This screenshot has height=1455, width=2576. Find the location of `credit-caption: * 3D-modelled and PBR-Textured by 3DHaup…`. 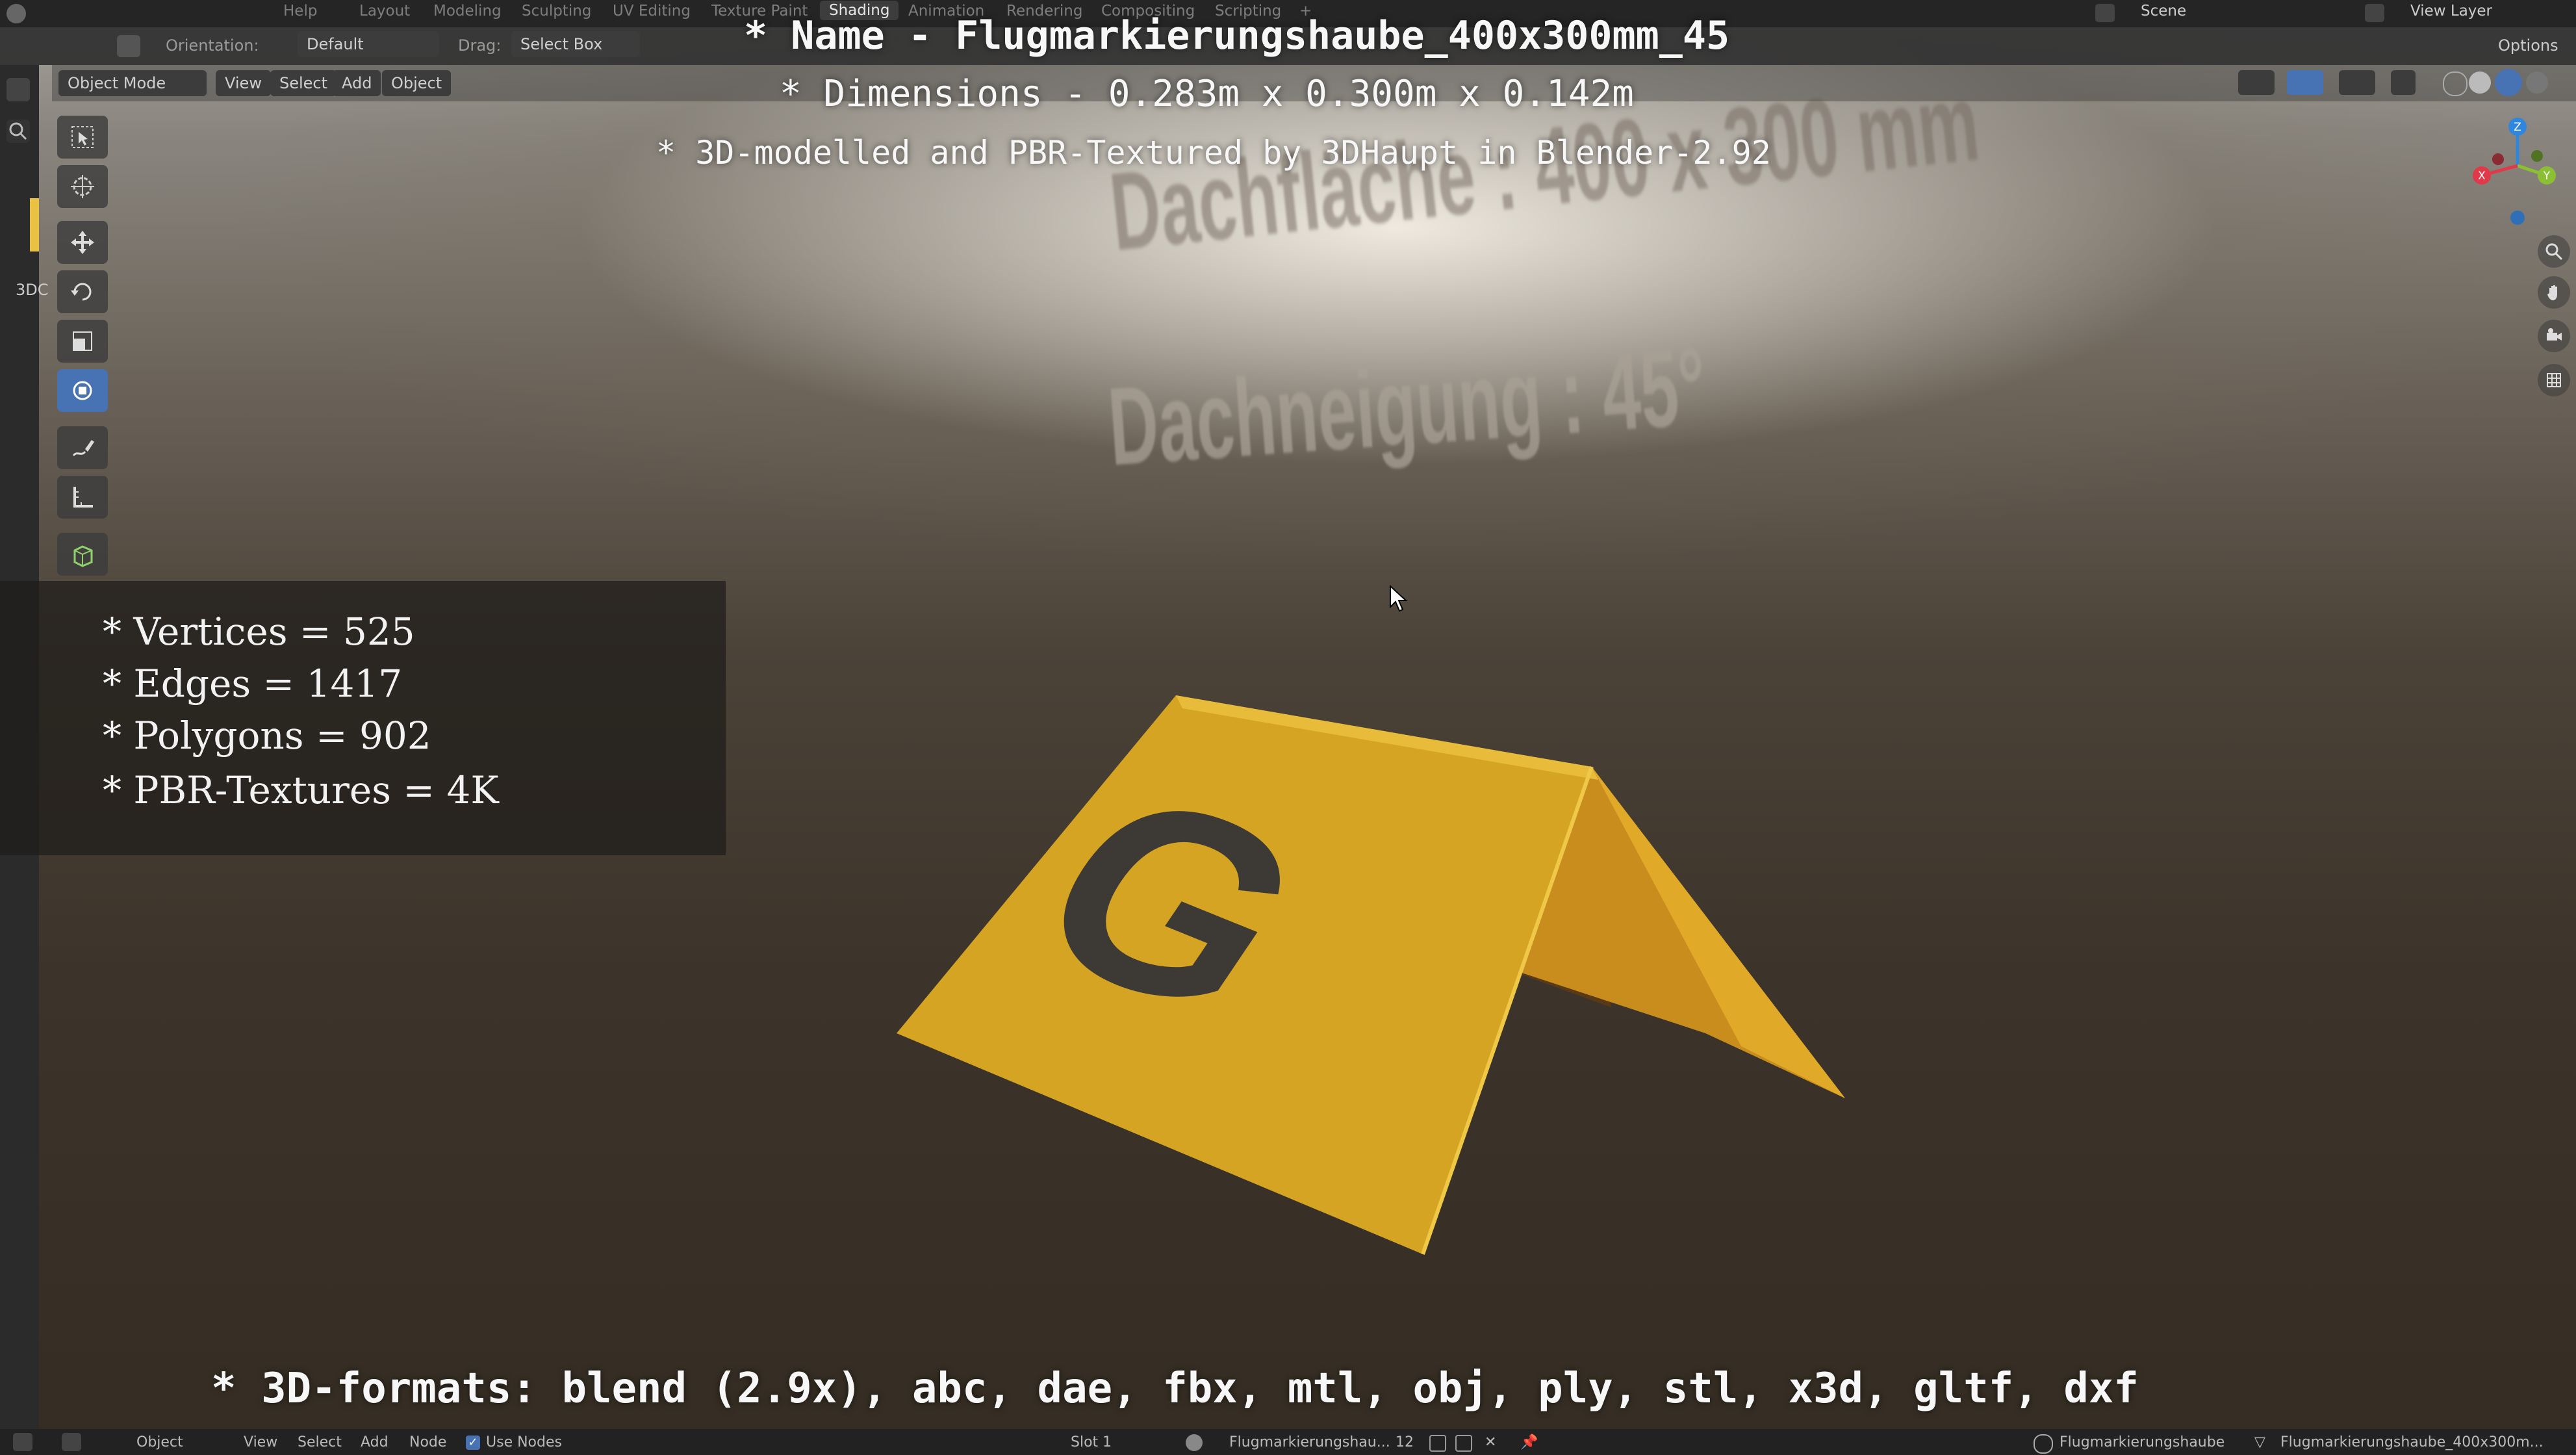

credit-caption: * 3D-modelled and PBR-Textured by 3DHaup… is located at coordinates (1213, 153).